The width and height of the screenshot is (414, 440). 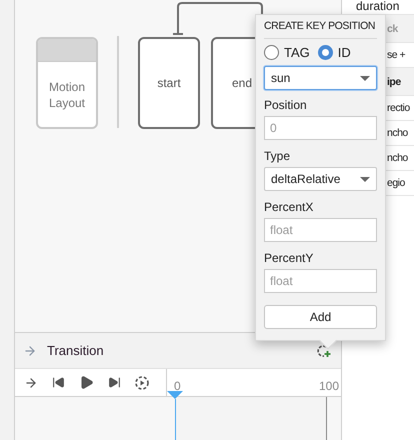 What do you see at coordinates (175, 395) in the screenshot?
I see `playhead-handle` at bounding box center [175, 395].